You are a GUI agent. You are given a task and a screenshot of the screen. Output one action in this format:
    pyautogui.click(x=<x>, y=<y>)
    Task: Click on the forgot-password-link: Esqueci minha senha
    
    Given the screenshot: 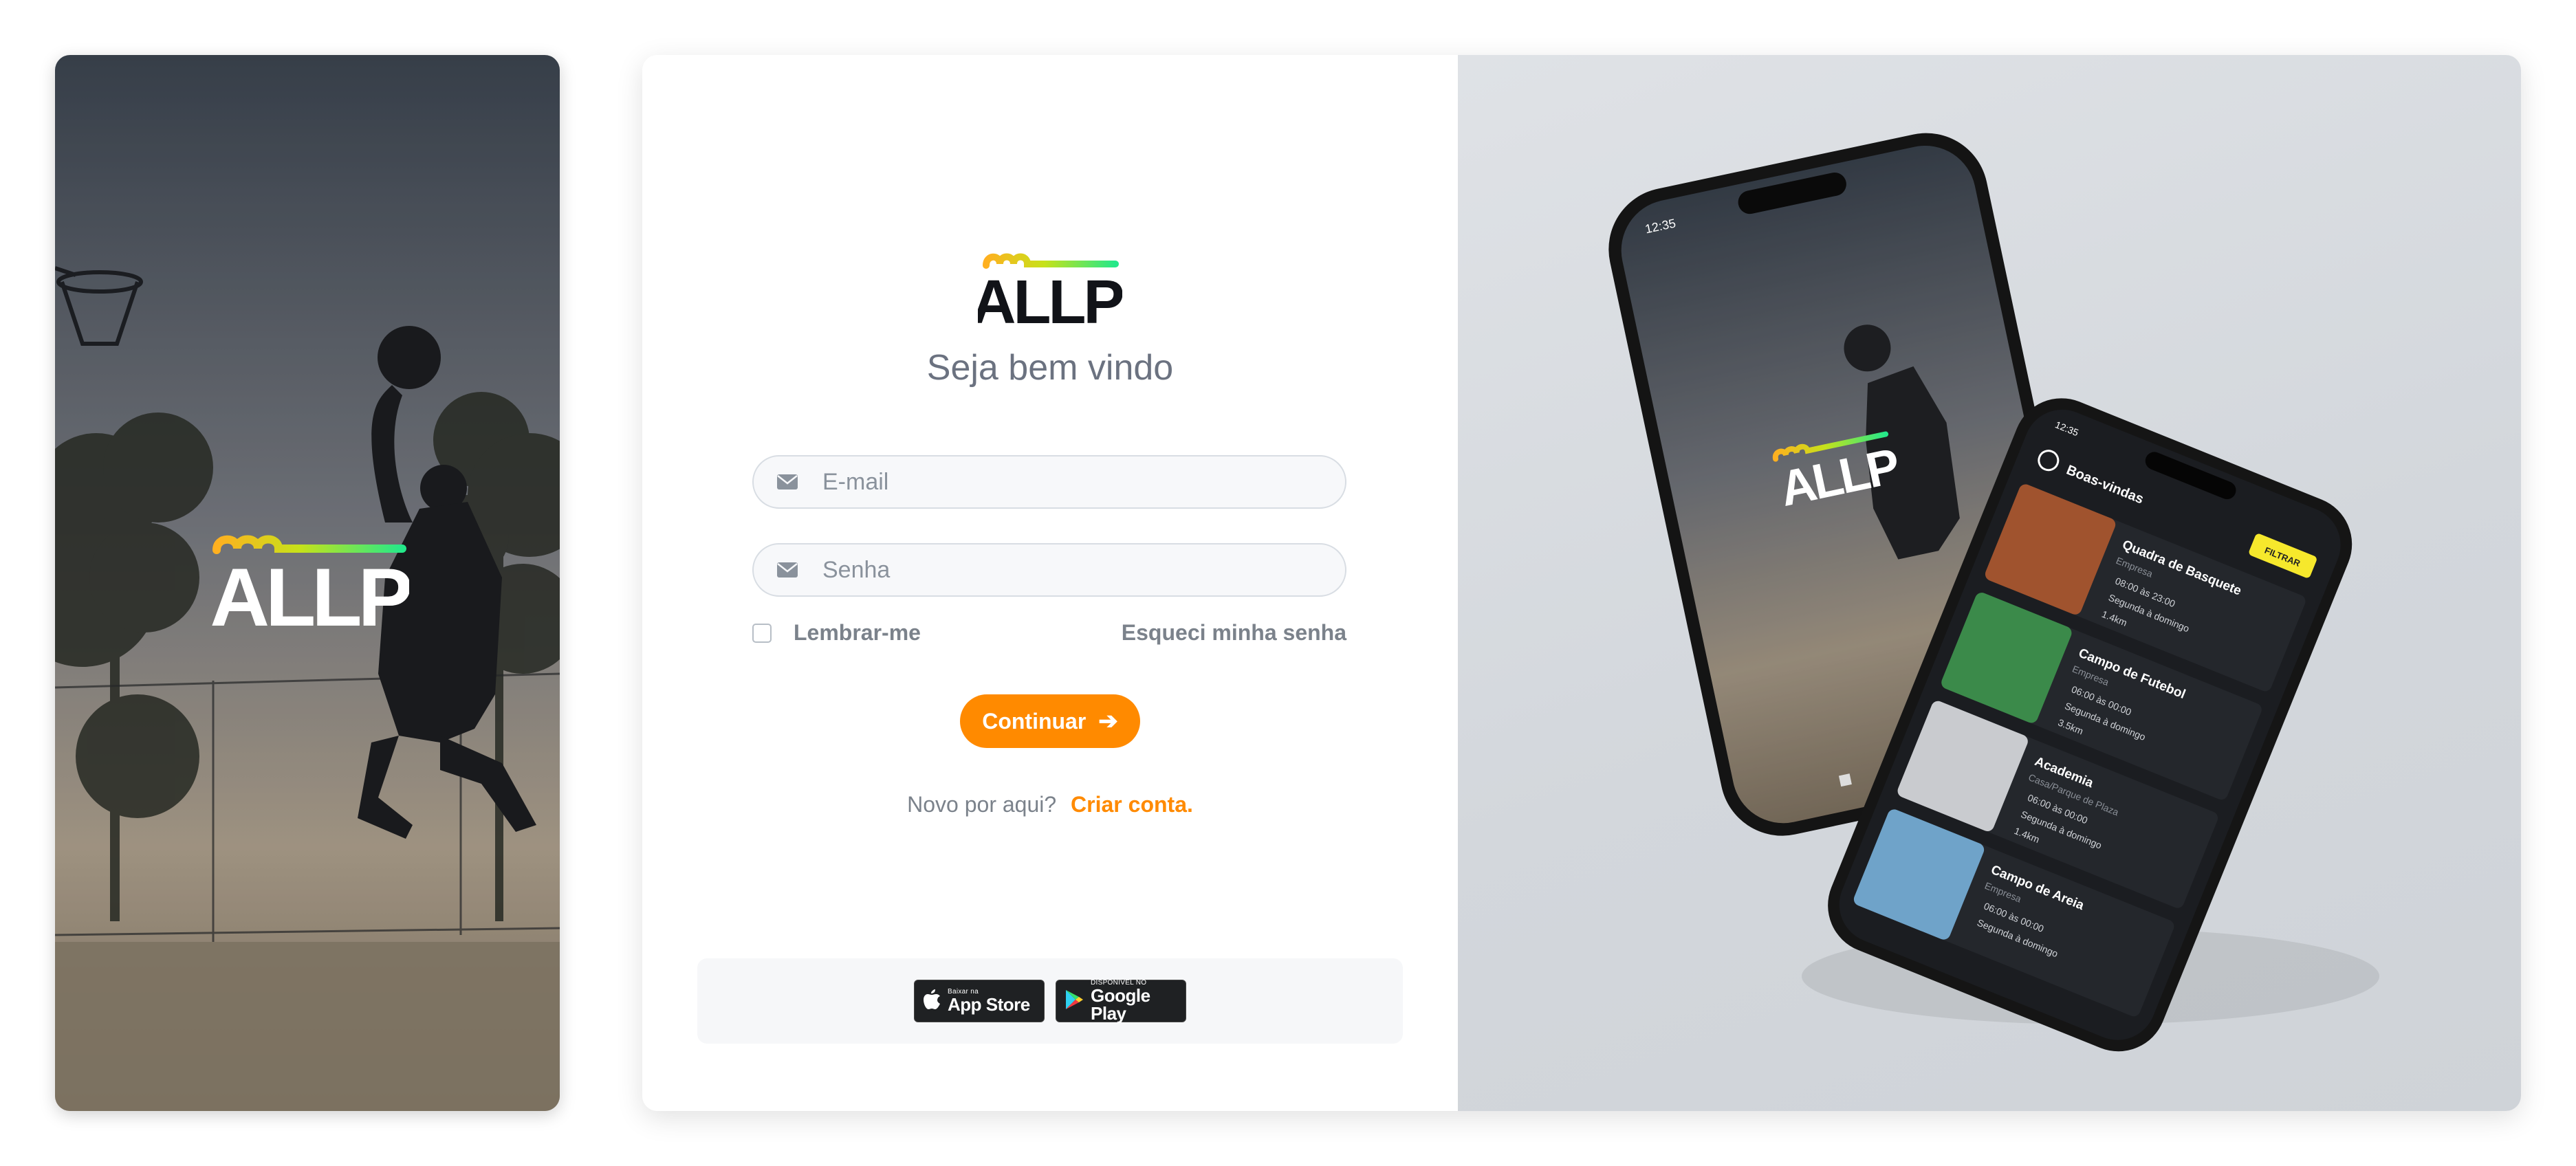 What is the action you would take?
    pyautogui.click(x=1234, y=633)
    